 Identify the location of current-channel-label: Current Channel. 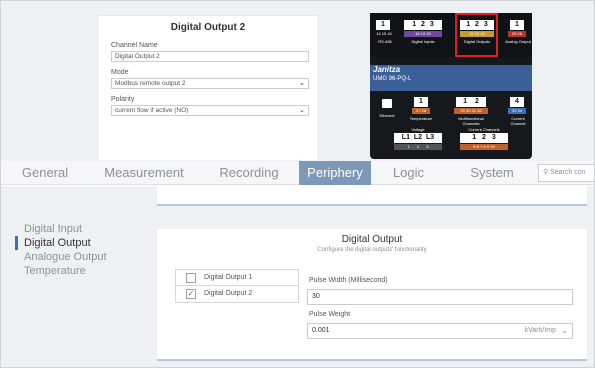
(518, 121).